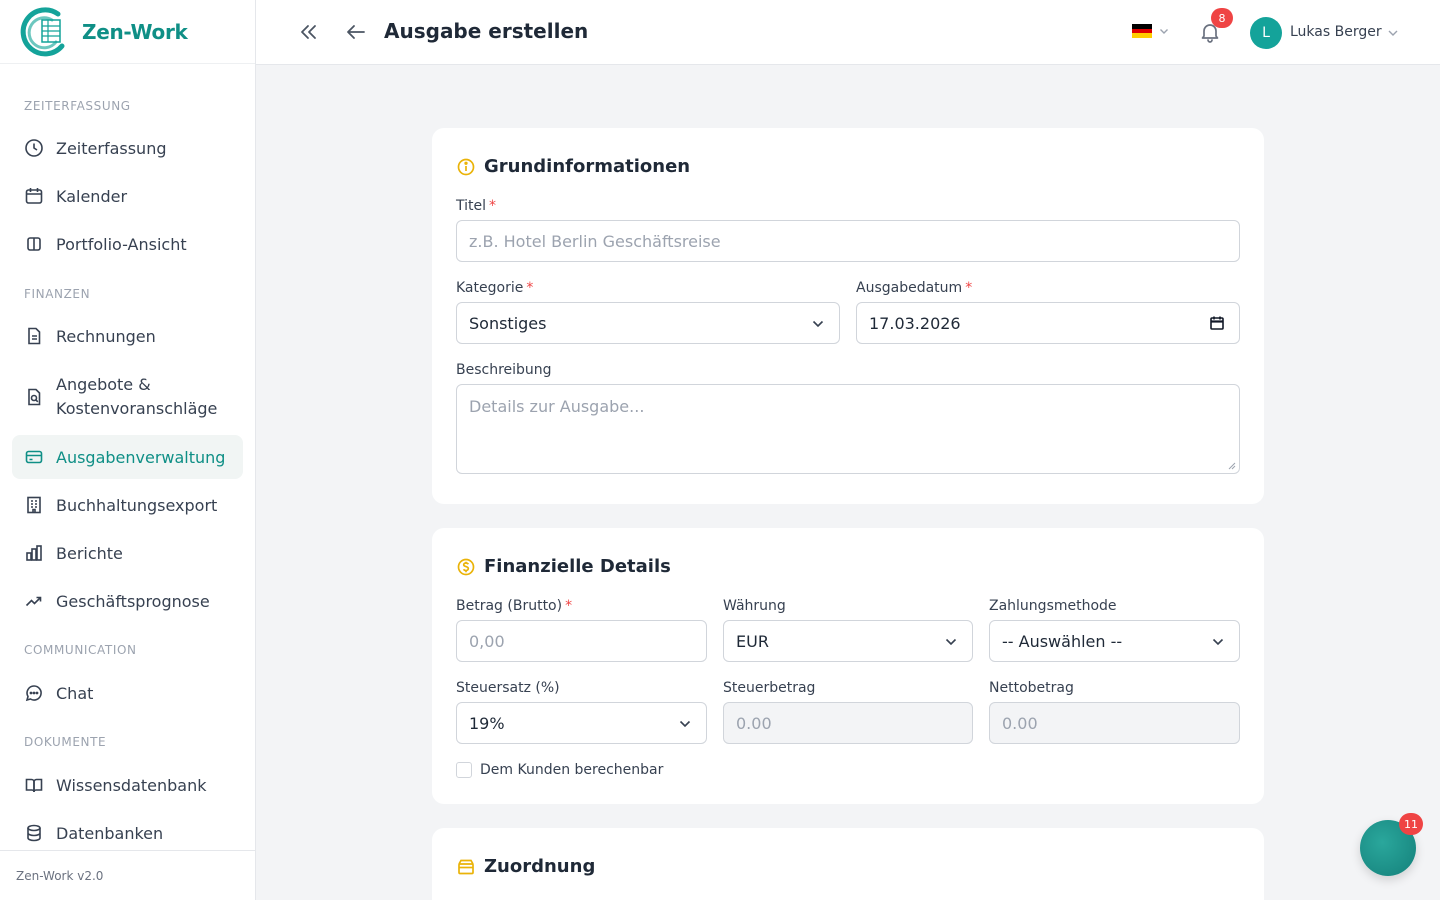  Describe the element at coordinates (34, 457) in the screenshot. I see `credit-card-icon` at that location.